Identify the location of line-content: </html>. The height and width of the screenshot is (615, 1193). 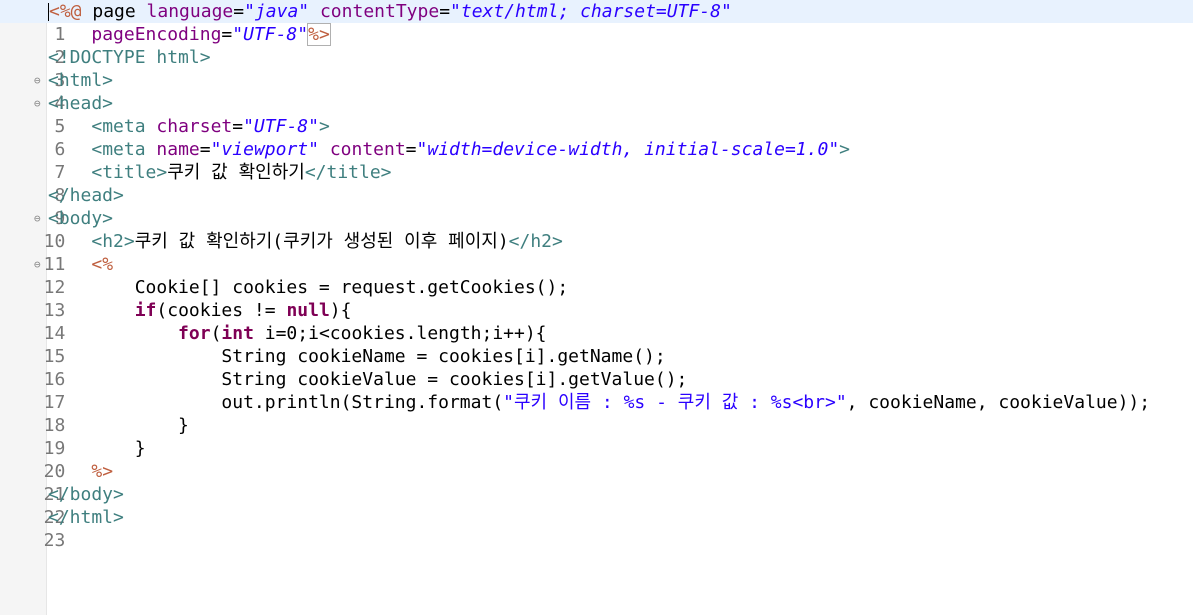
(86, 517).